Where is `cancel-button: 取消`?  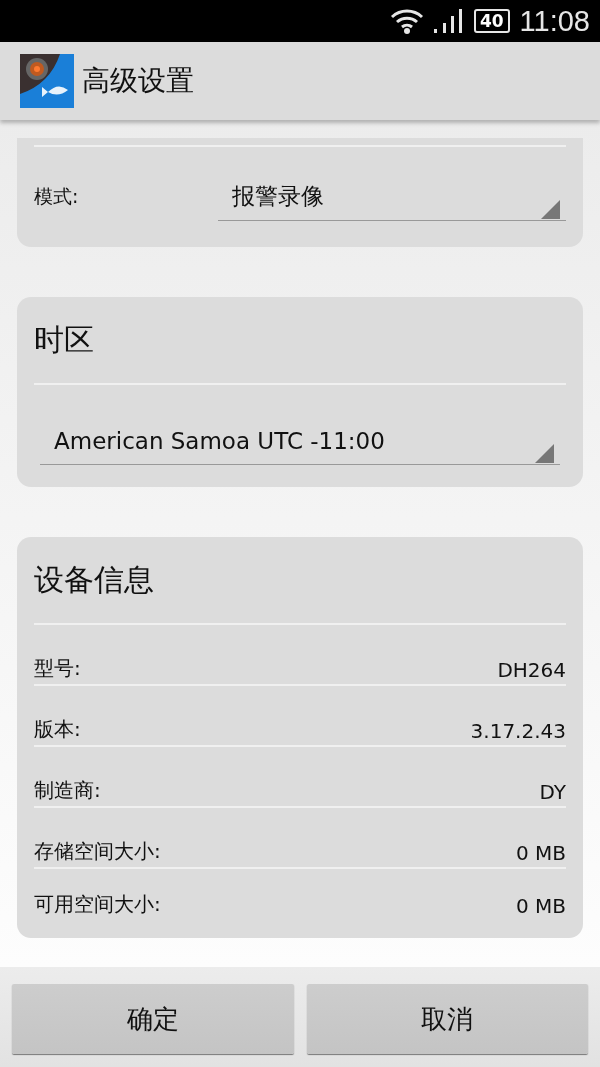 cancel-button: 取消 is located at coordinates (447, 1019).